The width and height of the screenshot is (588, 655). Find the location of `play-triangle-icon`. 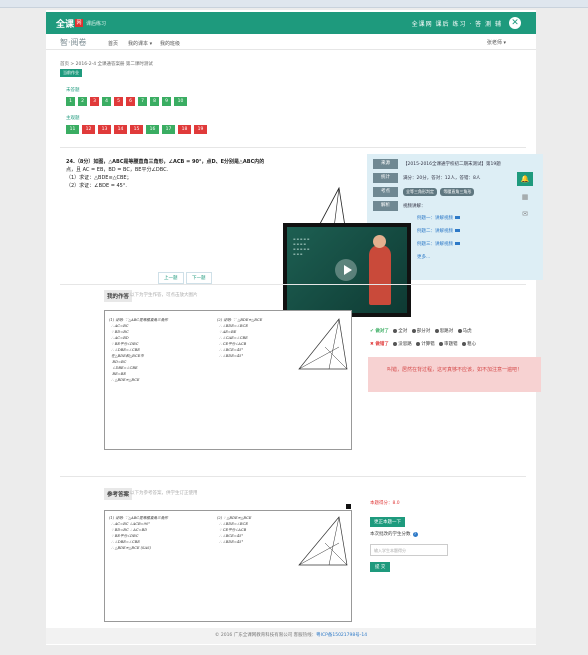

play-triangle-icon is located at coordinates (348, 270).